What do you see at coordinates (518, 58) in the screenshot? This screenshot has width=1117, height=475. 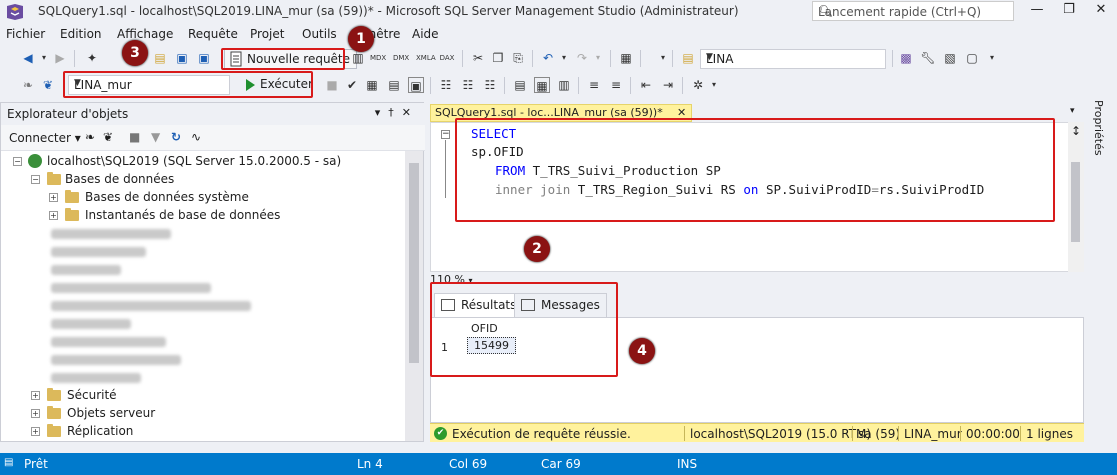 I see `paste-icon: ⎘` at bounding box center [518, 58].